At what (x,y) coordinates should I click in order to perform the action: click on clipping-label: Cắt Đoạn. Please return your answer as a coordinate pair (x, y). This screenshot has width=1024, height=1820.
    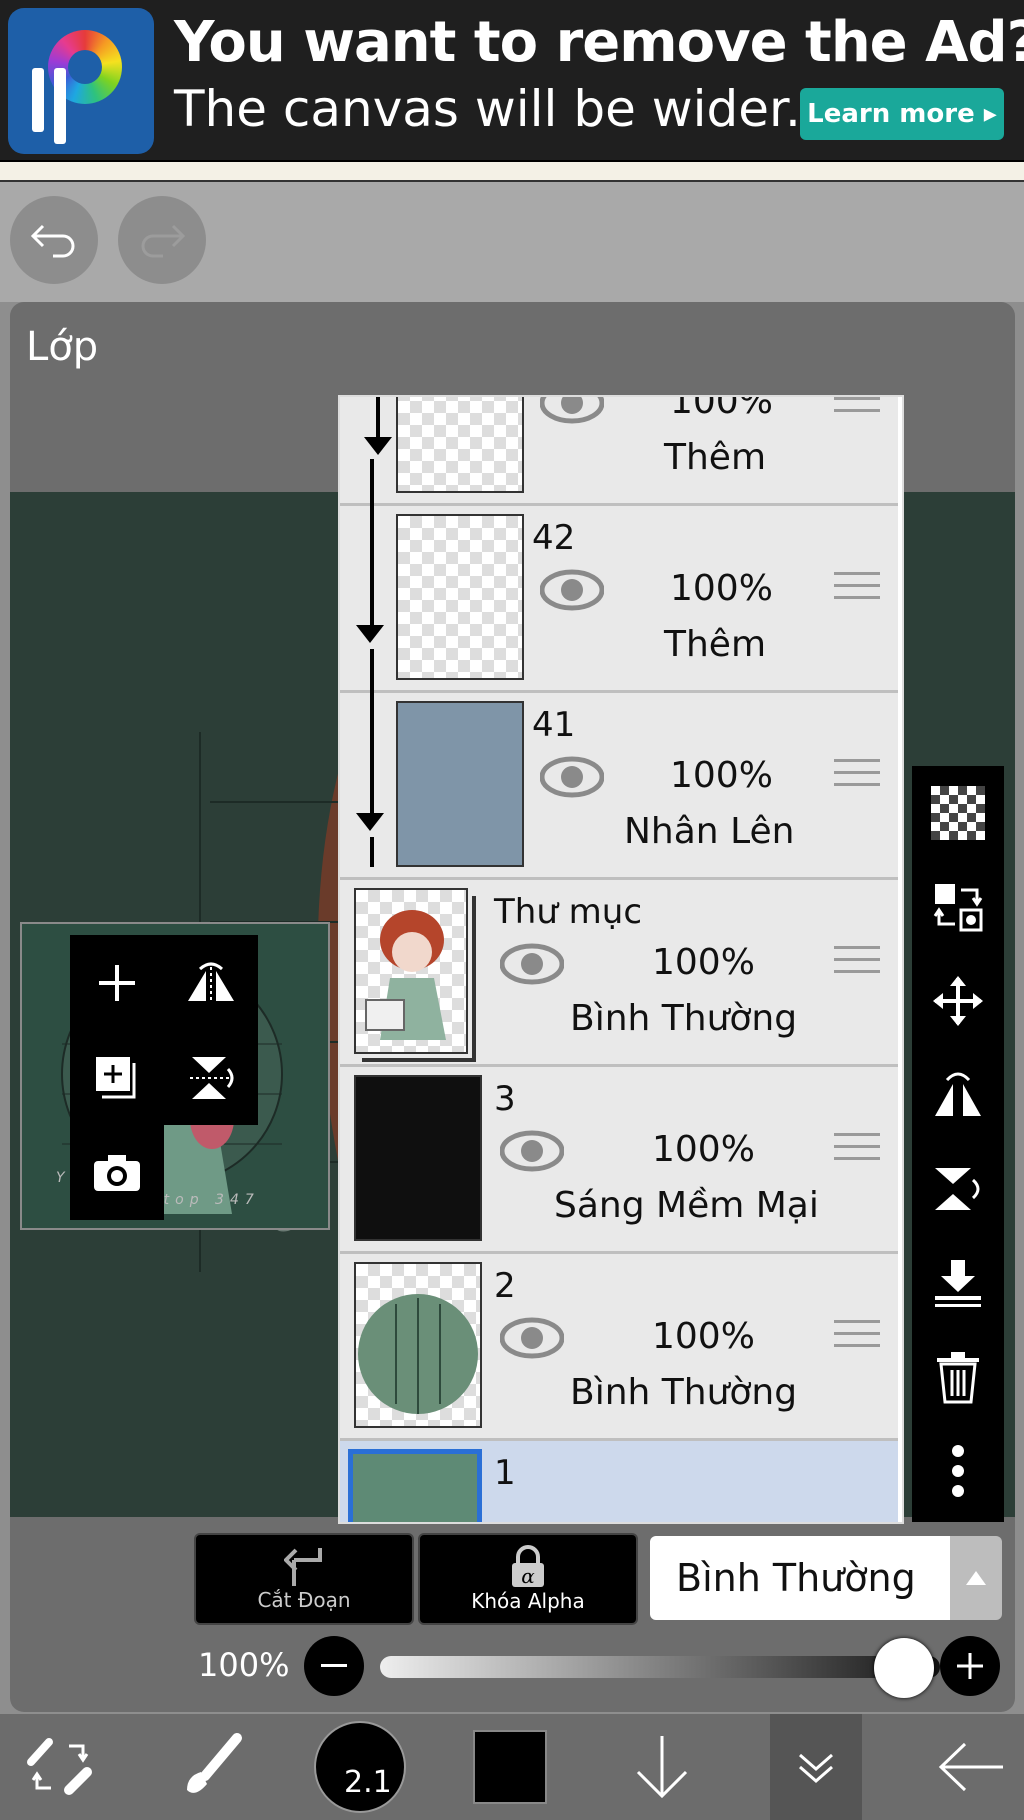
    Looking at the image, I should click on (304, 1600).